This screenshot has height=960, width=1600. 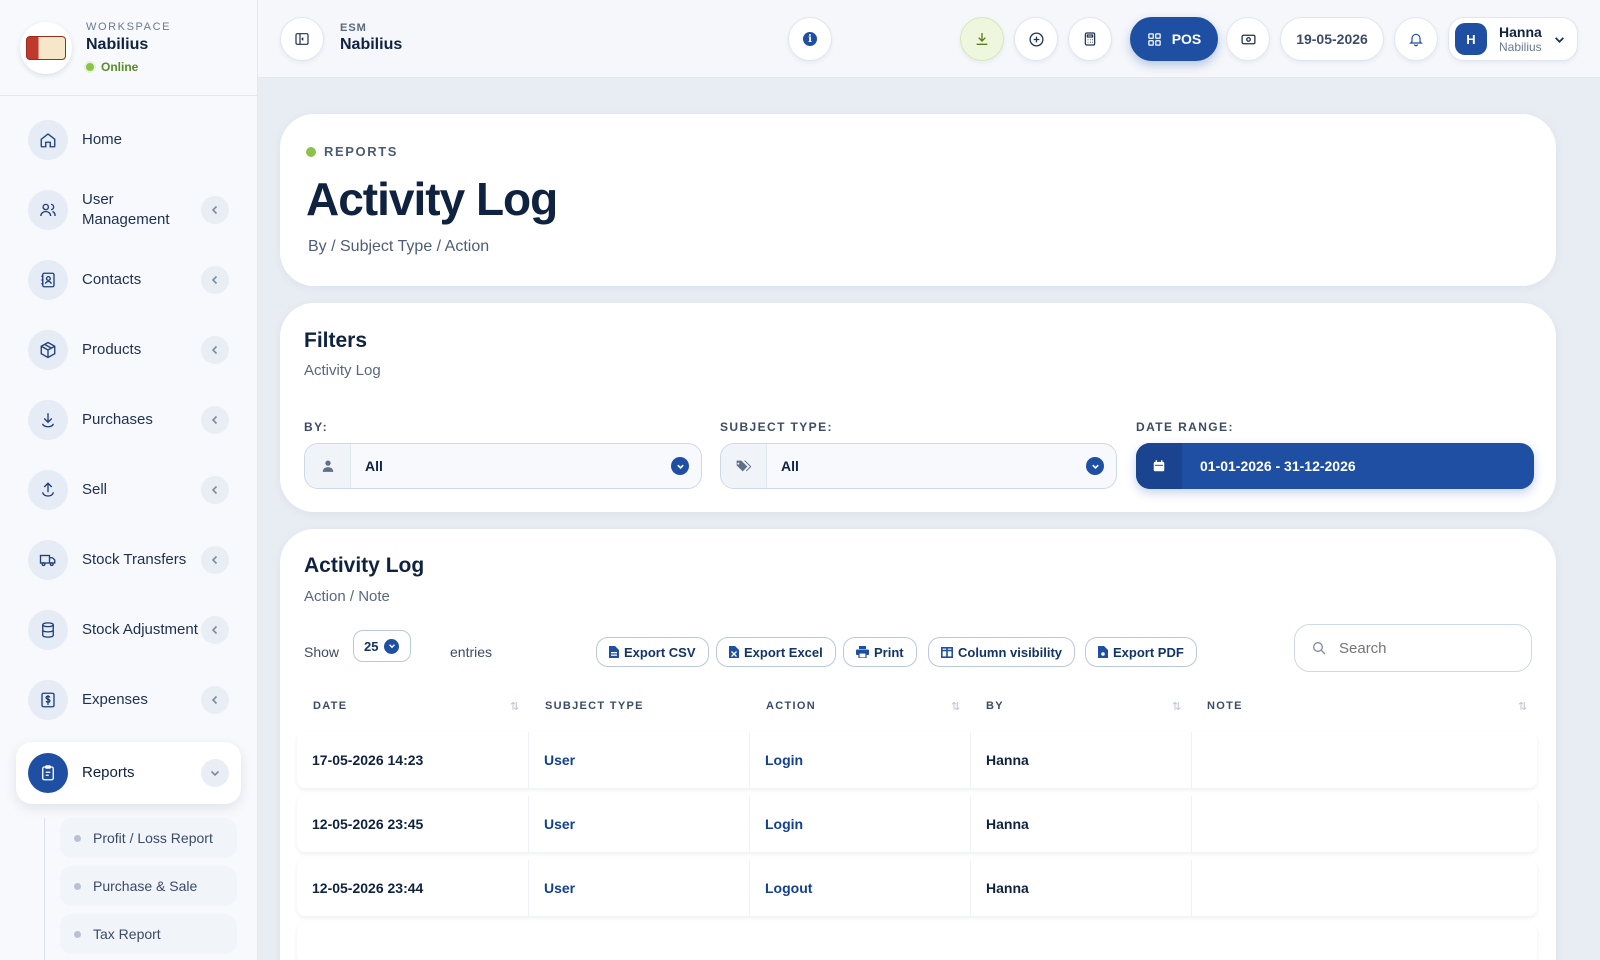 I want to click on clipboard-icon, so click(x=48, y=773).